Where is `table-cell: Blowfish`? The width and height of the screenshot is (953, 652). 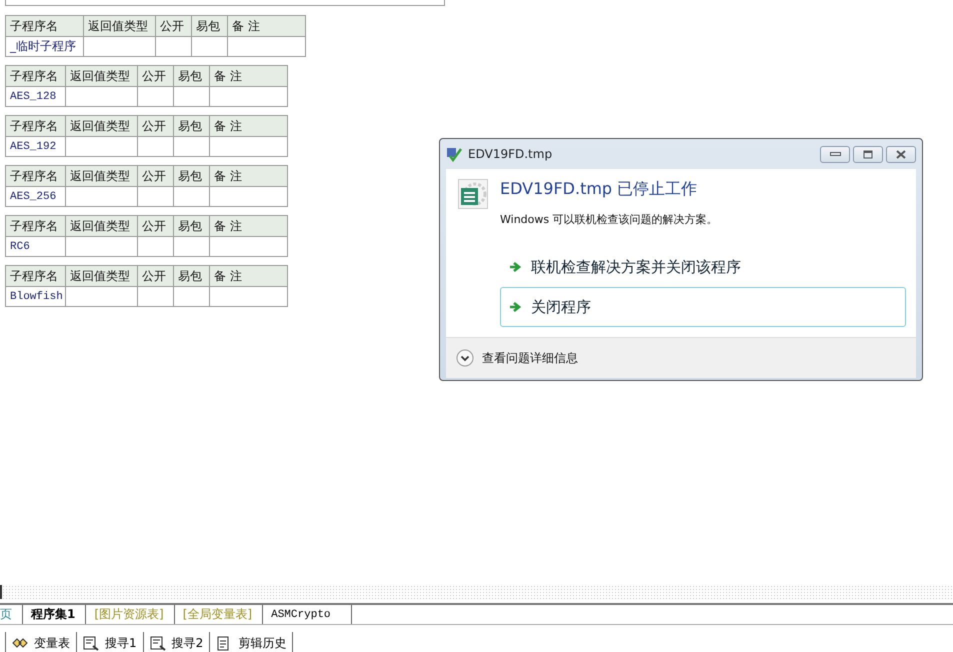
table-cell: Blowfish is located at coordinates (36, 296).